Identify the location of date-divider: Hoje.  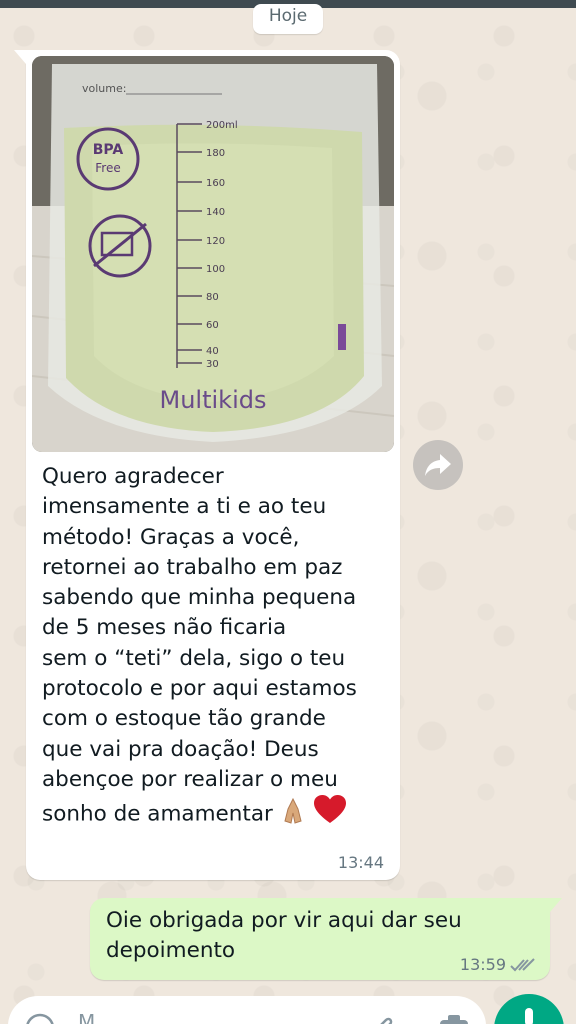
(288, 19).